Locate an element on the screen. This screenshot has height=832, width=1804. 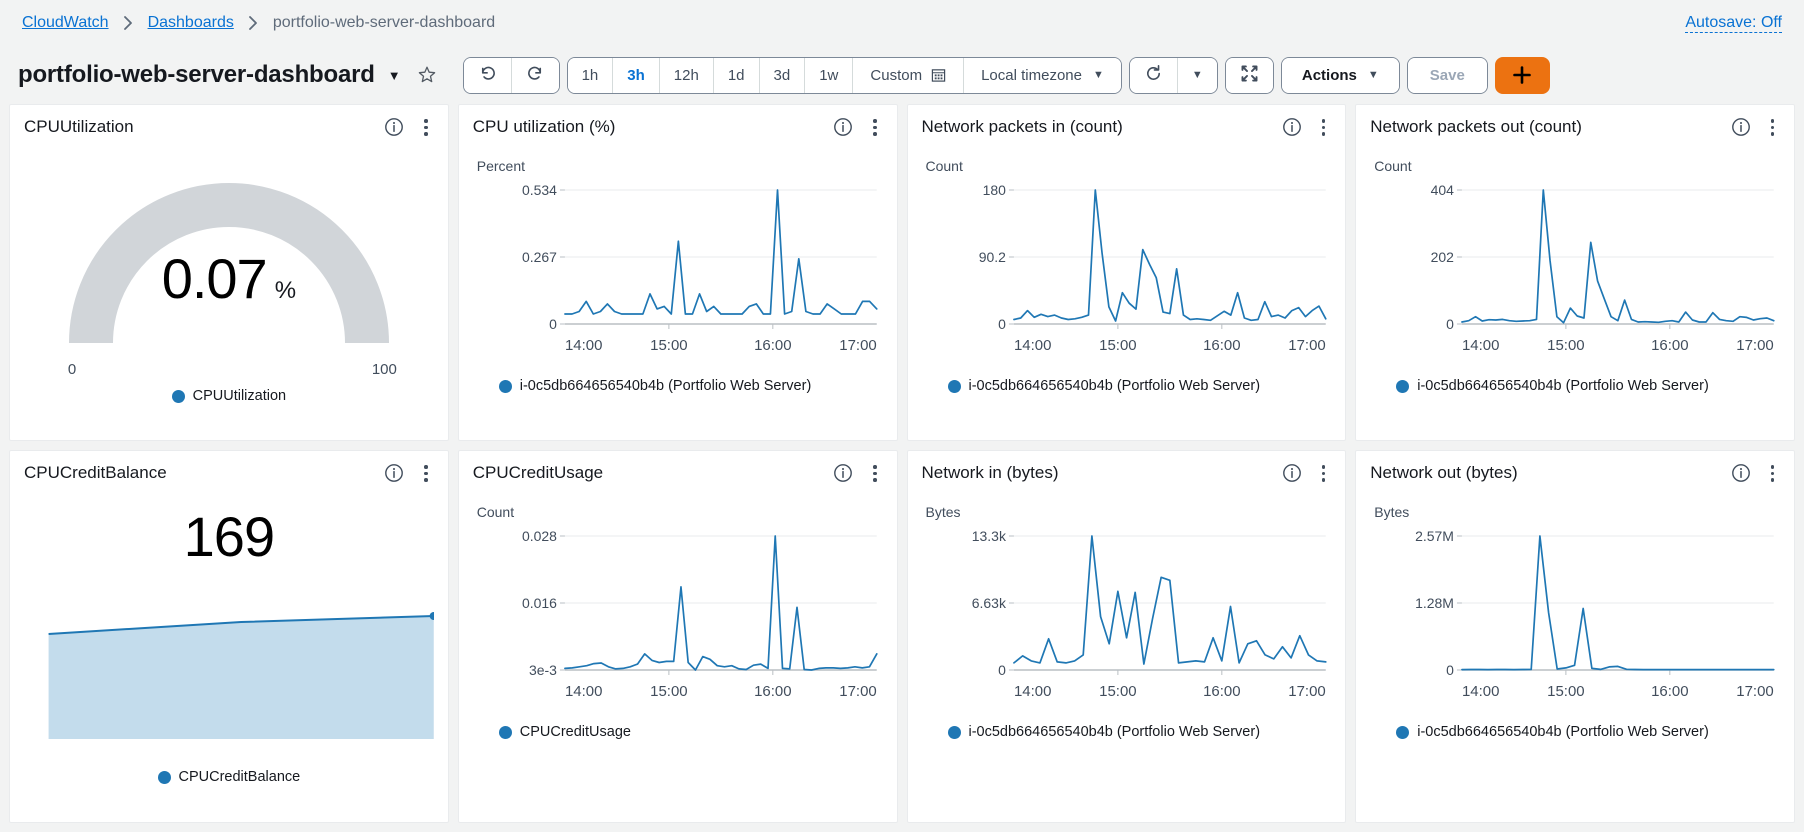
plot-area: 3e-3 0.016 0.028 14:00 15:00 16:00 17:00 is located at coordinates (678, 620).